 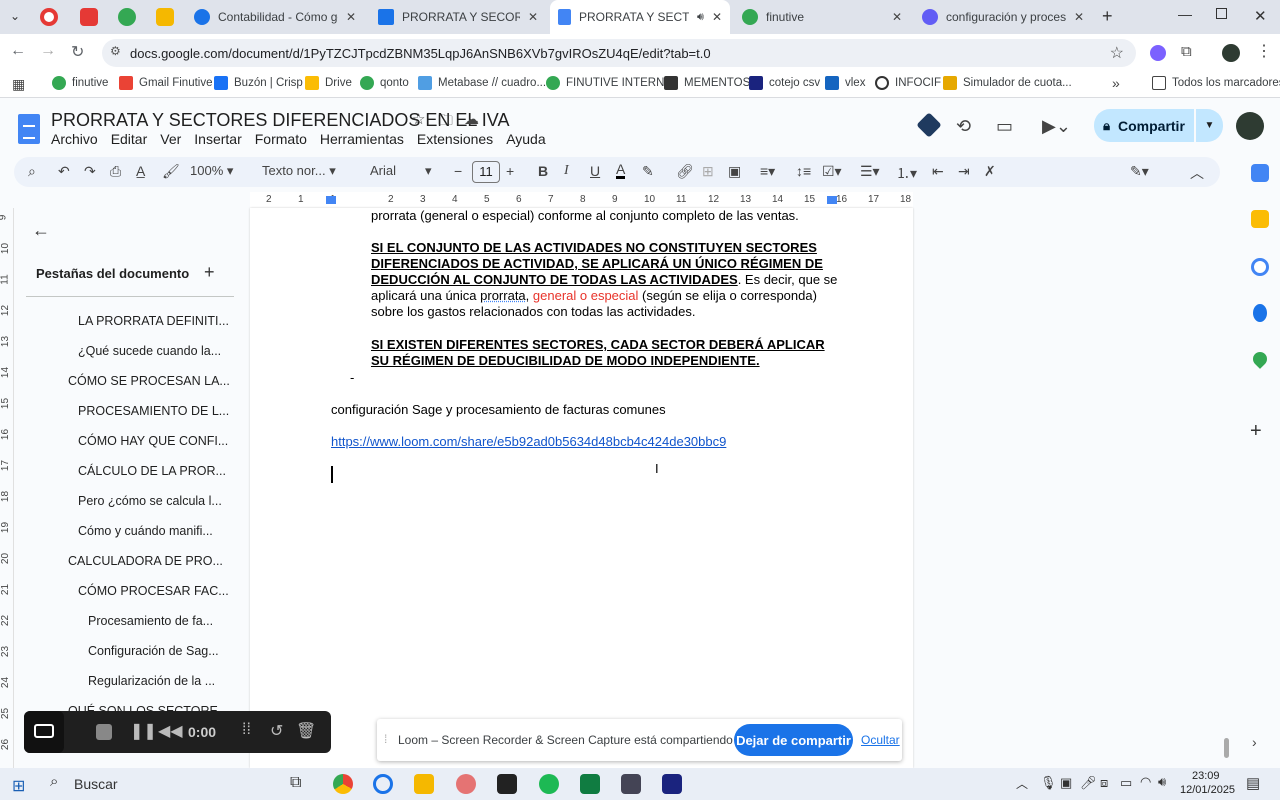 I want to click on highlight-icon: ✎, so click(x=648, y=171).